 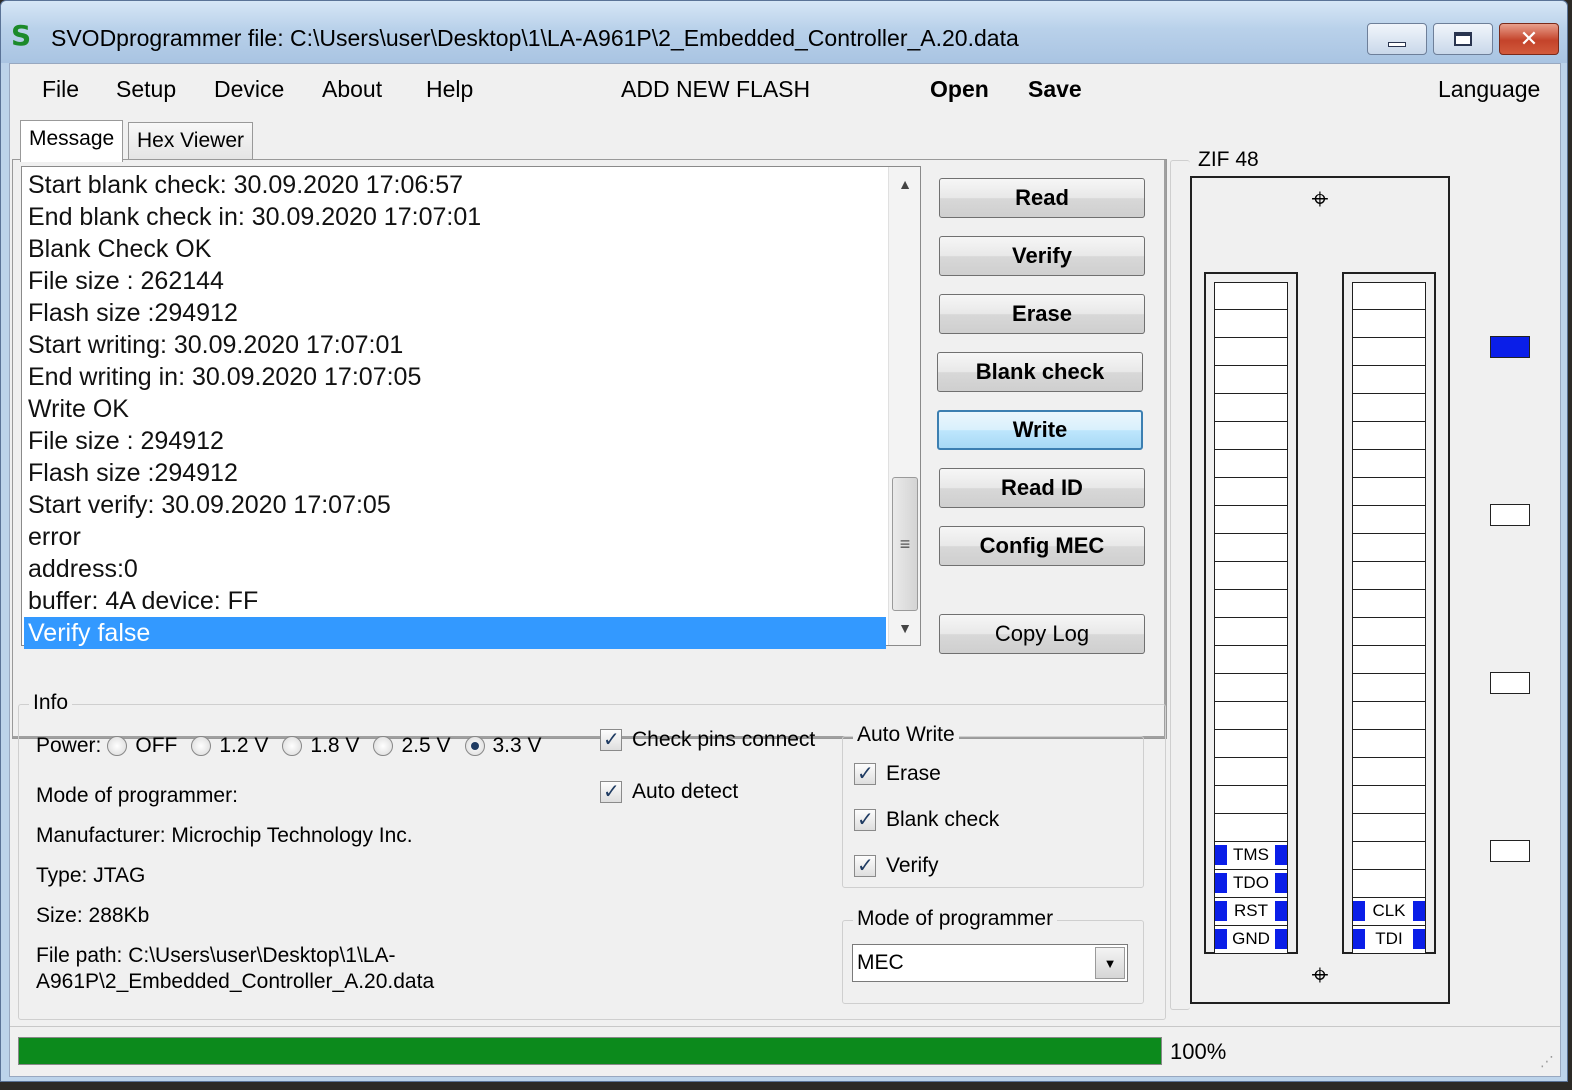 I want to click on crosshair-top-icon: ⌖, so click(x=1320, y=199).